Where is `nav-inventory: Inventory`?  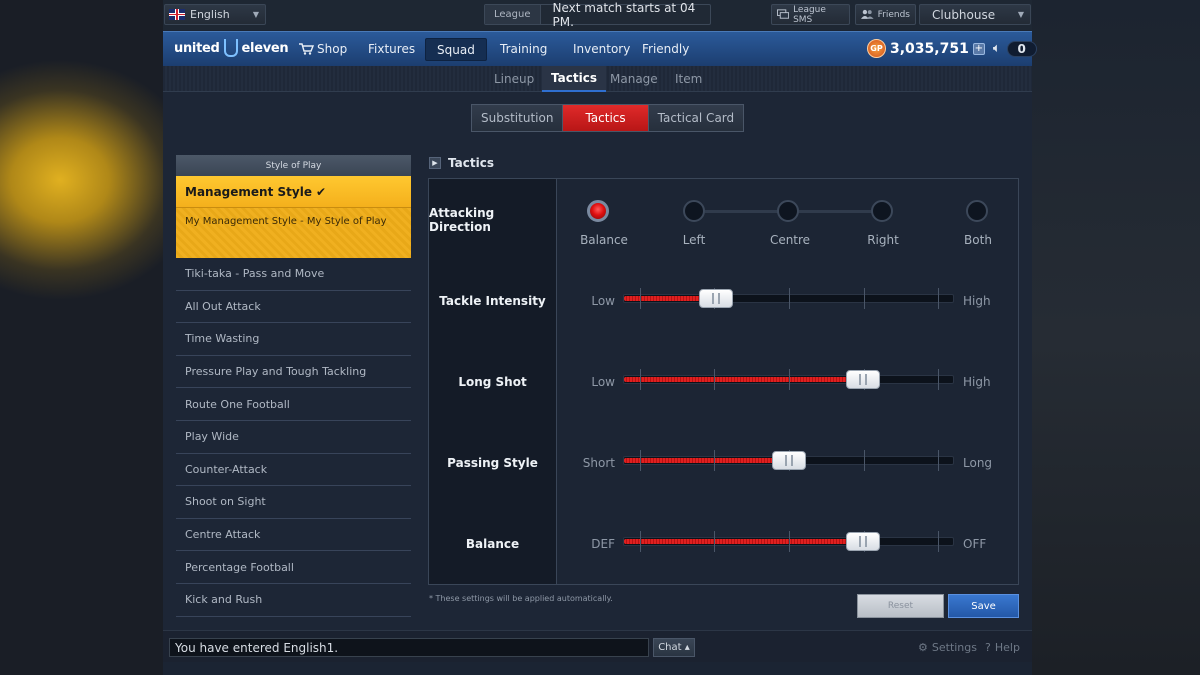 nav-inventory: Inventory is located at coordinates (601, 49).